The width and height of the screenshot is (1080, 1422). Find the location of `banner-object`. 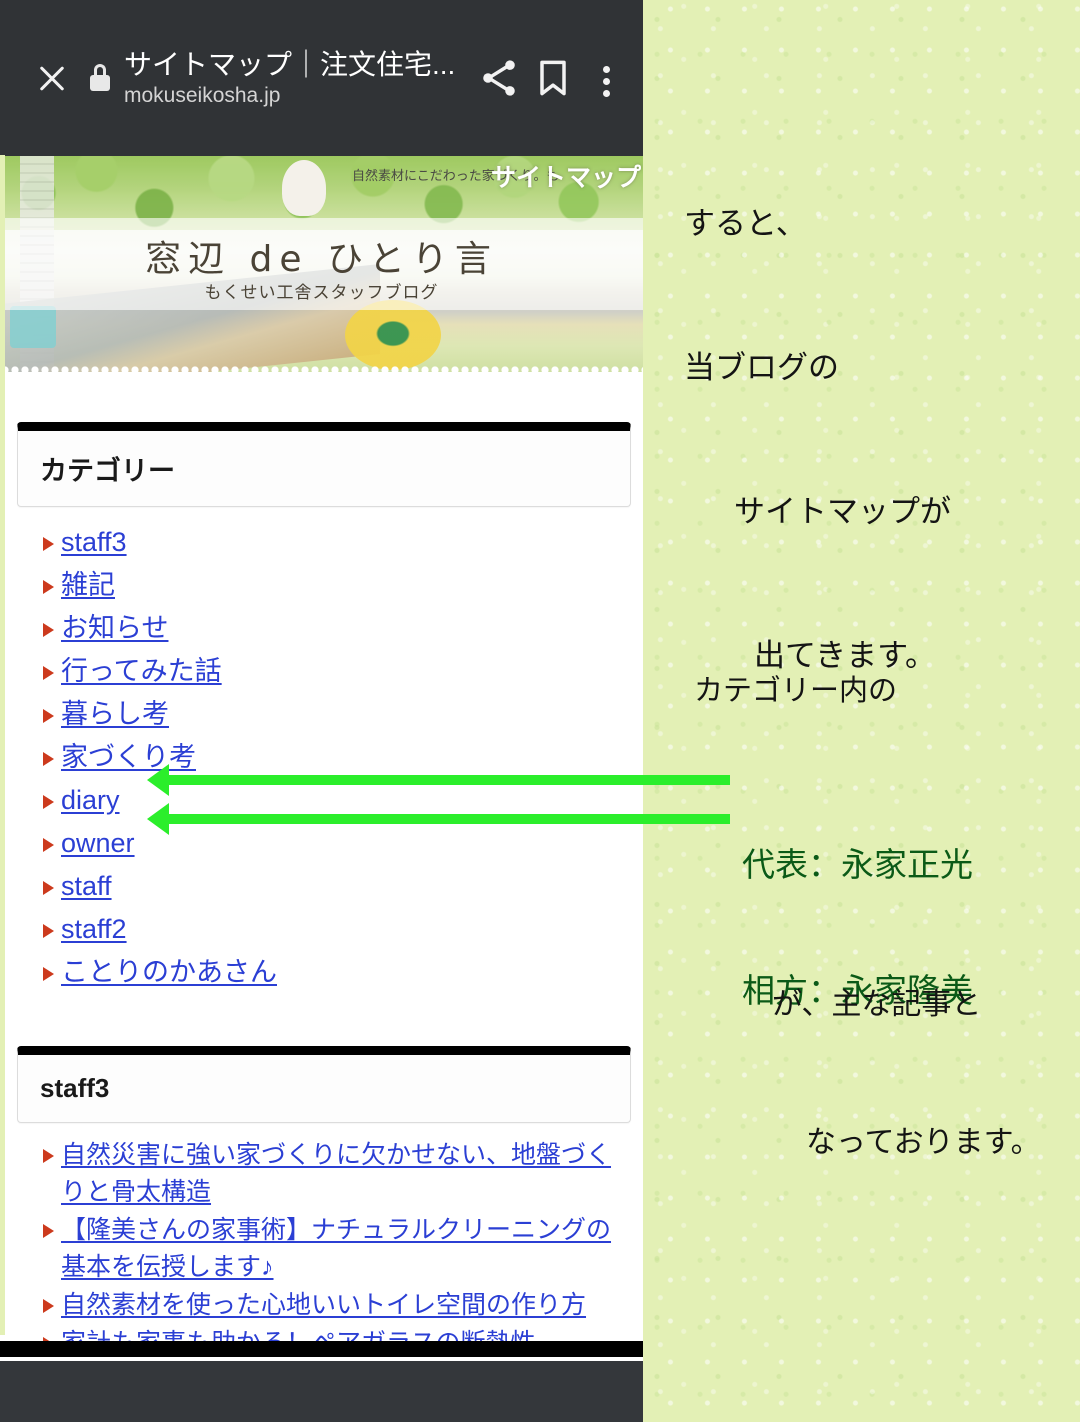

banner-object is located at coordinates (33, 327).